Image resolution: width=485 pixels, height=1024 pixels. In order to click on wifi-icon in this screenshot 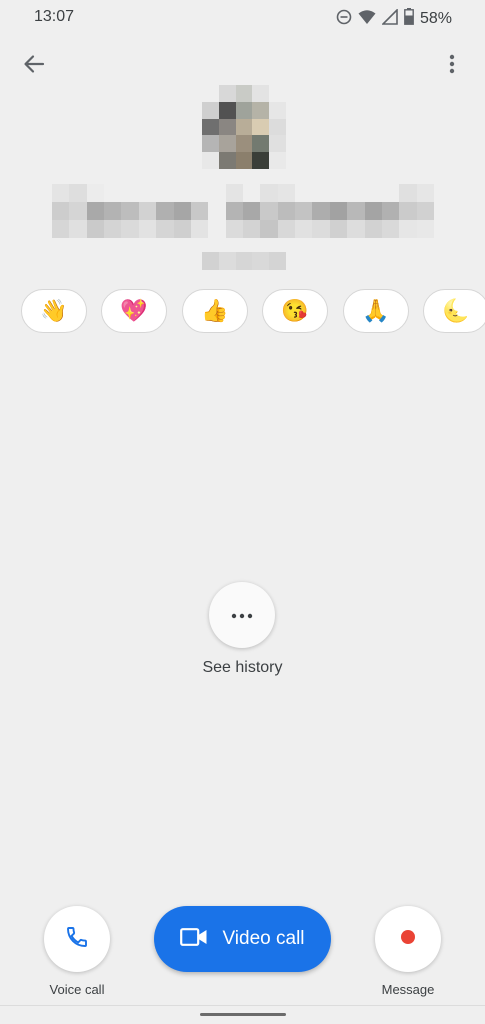, I will do `click(367, 19)`.